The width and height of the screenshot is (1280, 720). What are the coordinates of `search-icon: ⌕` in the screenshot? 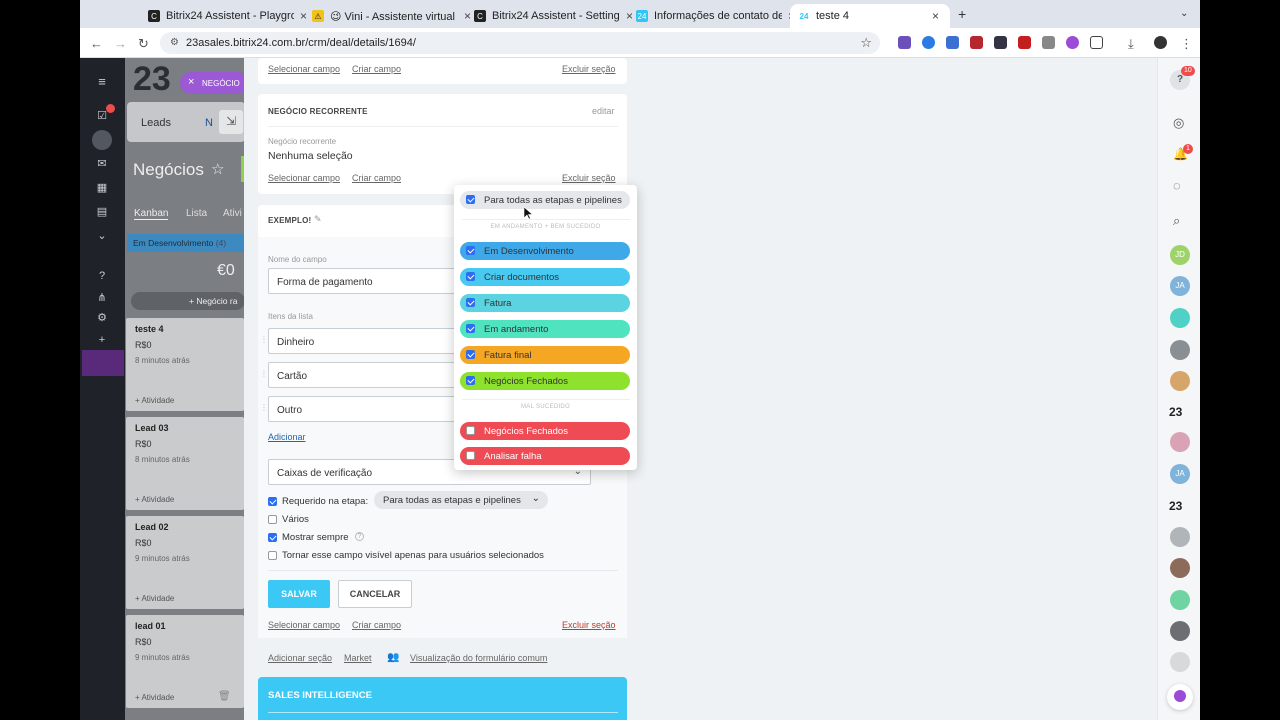 It's located at (1176, 221).